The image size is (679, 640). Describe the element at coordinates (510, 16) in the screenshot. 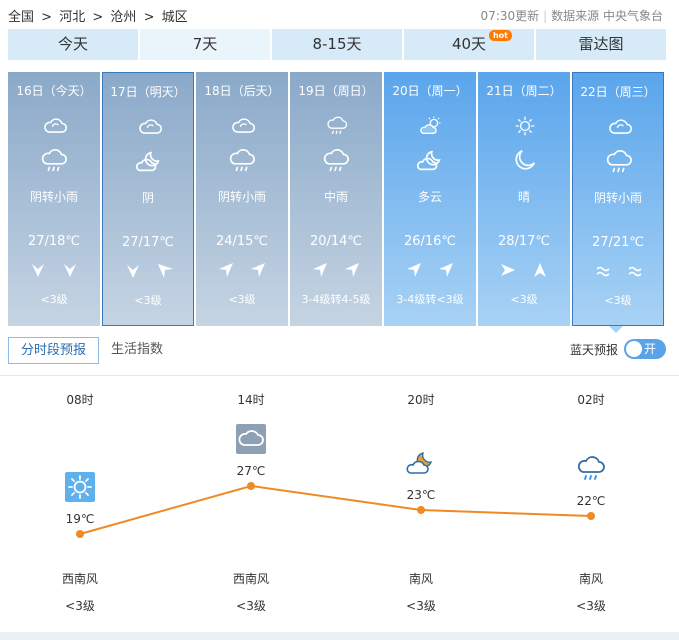

I see `update-time: 07:30更新` at that location.